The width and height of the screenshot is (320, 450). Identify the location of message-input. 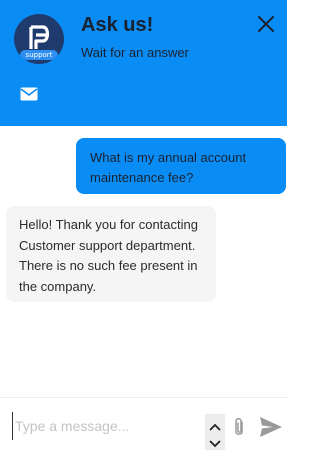
(106, 426).